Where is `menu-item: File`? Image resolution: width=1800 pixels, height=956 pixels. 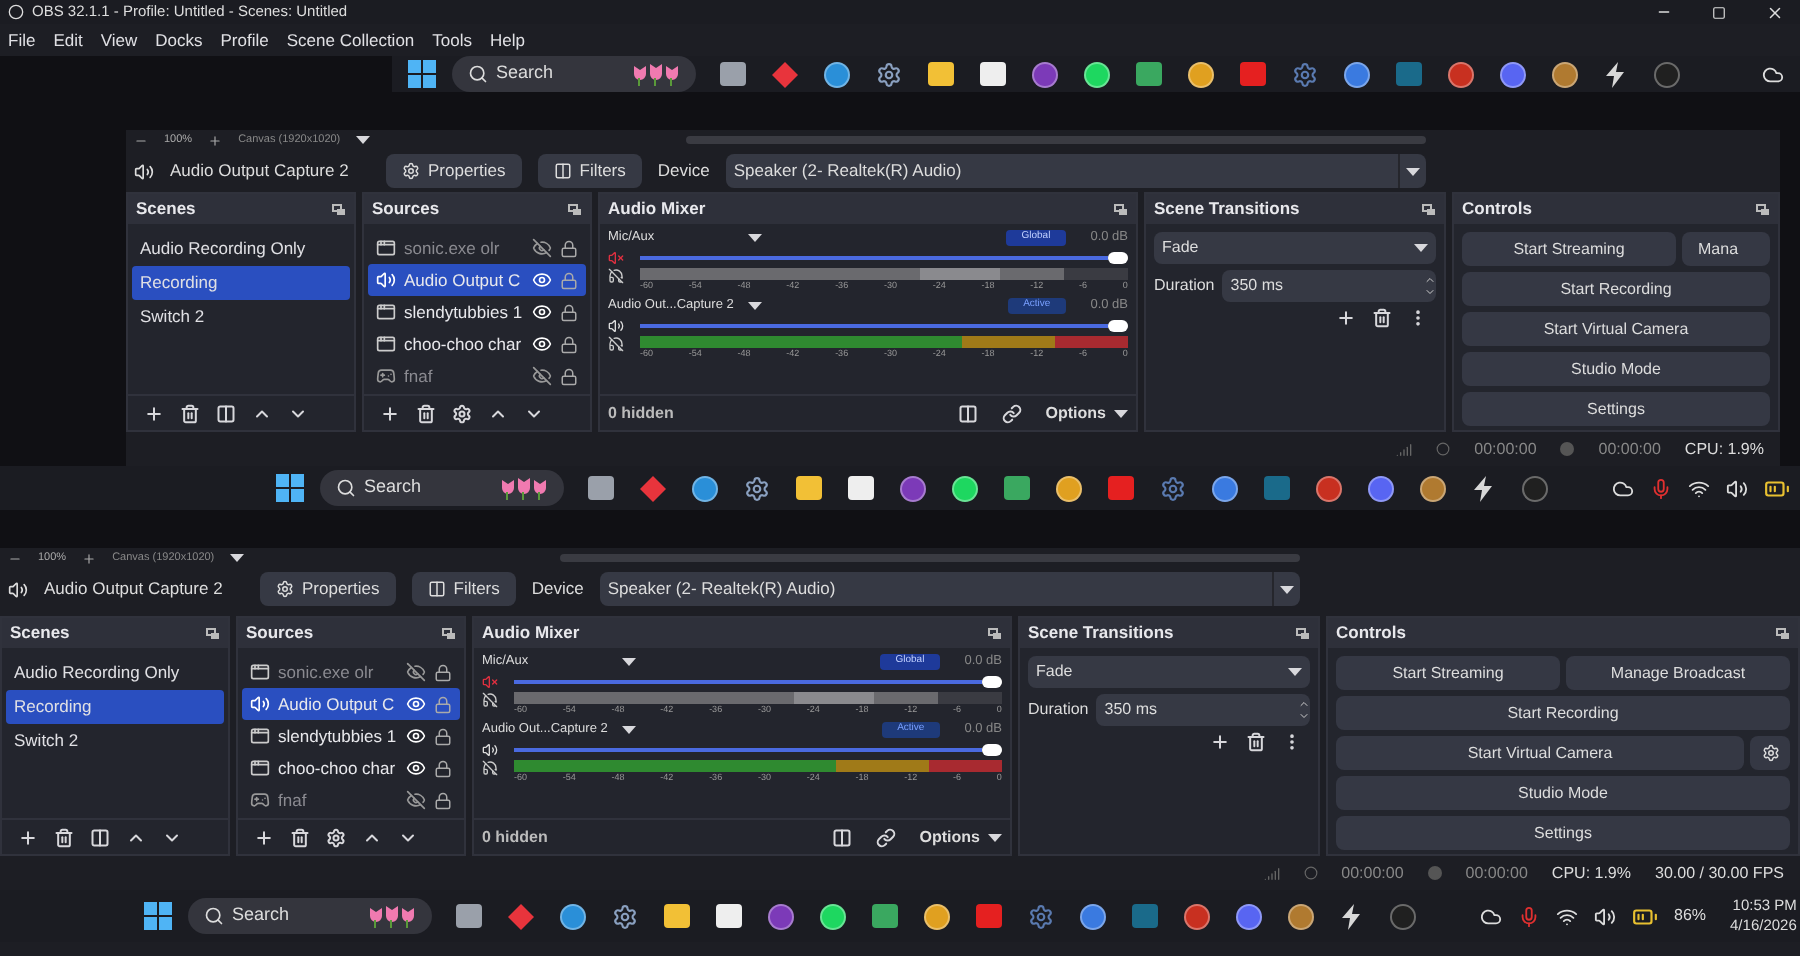
menu-item: File is located at coordinates (22, 40).